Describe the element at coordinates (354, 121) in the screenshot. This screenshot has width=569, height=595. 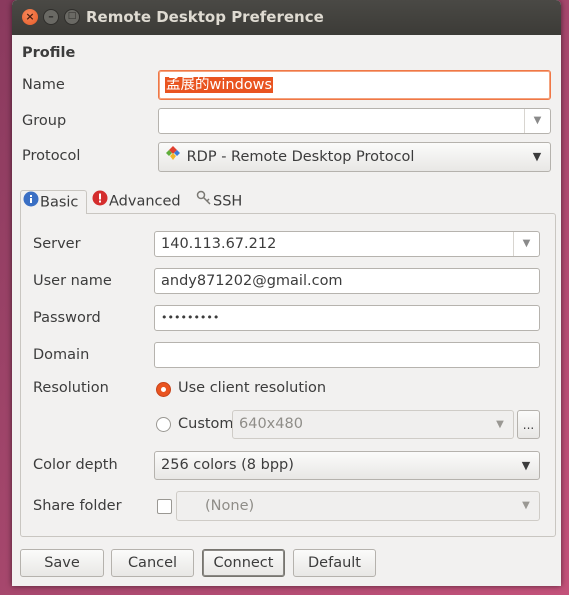
I see `group-combo: ▼` at that location.